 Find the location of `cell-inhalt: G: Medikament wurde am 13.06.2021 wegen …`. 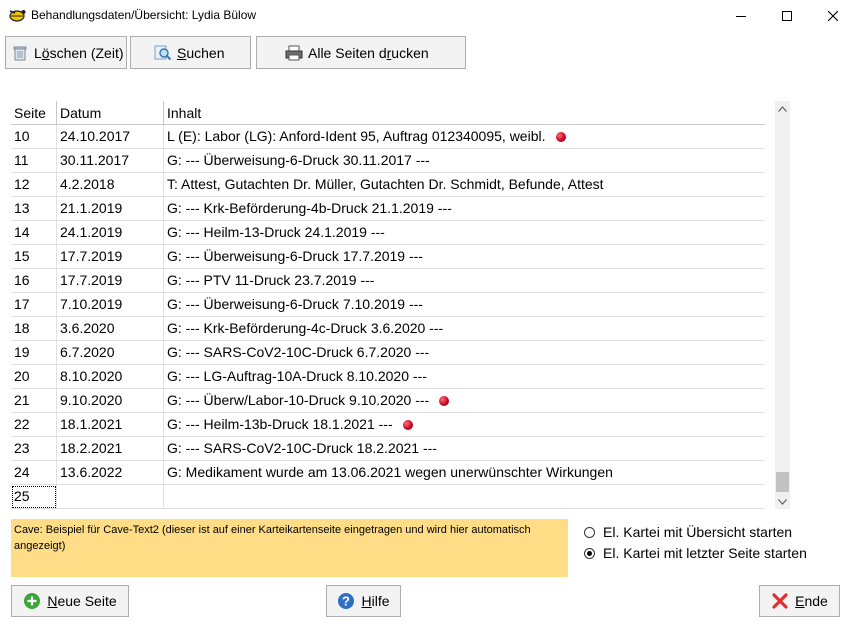

cell-inhalt: G: Medikament wurde am 13.06.2021 wegen … is located at coordinates (464, 473).